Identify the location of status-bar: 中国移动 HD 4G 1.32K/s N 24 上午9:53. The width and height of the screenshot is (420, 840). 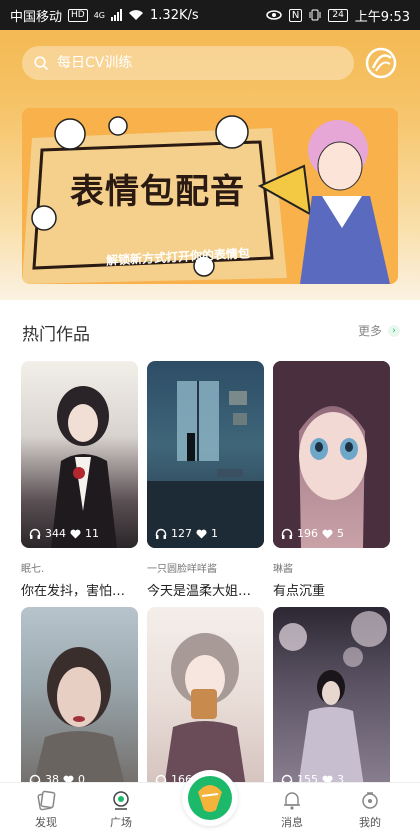
(210, 15).